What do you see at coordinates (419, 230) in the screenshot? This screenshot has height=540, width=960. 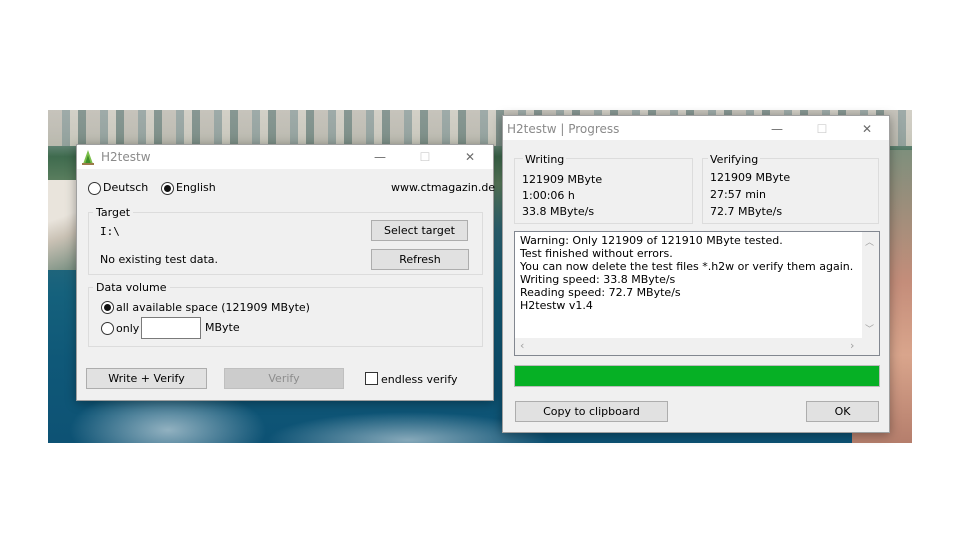 I see `select-target-button: Select target` at bounding box center [419, 230].